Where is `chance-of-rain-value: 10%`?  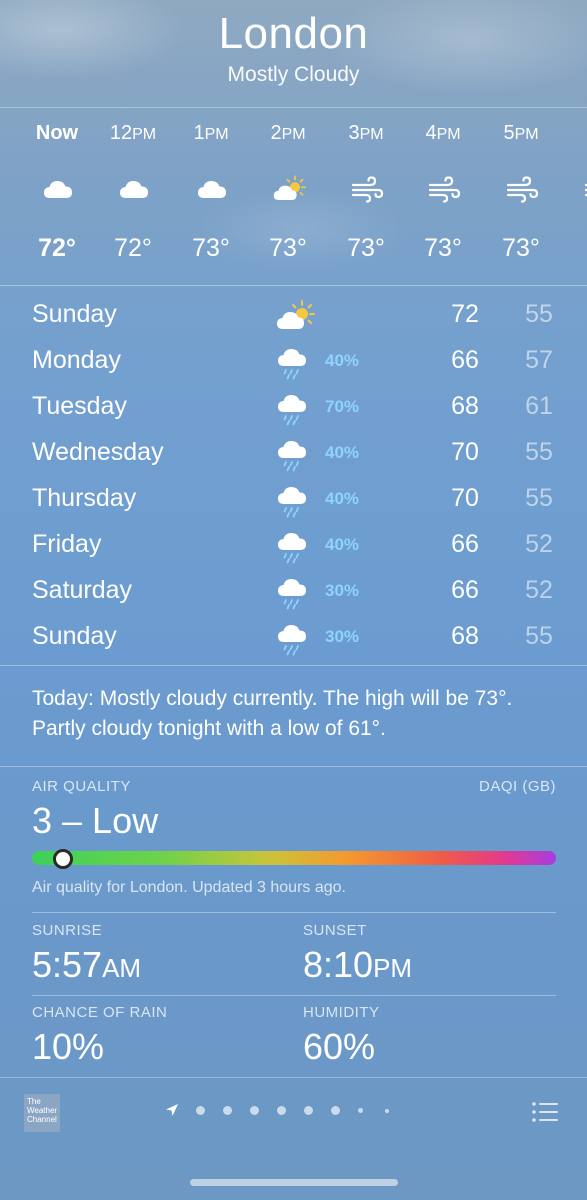
chance-of-rain-value: 10% is located at coordinates (68, 1046).